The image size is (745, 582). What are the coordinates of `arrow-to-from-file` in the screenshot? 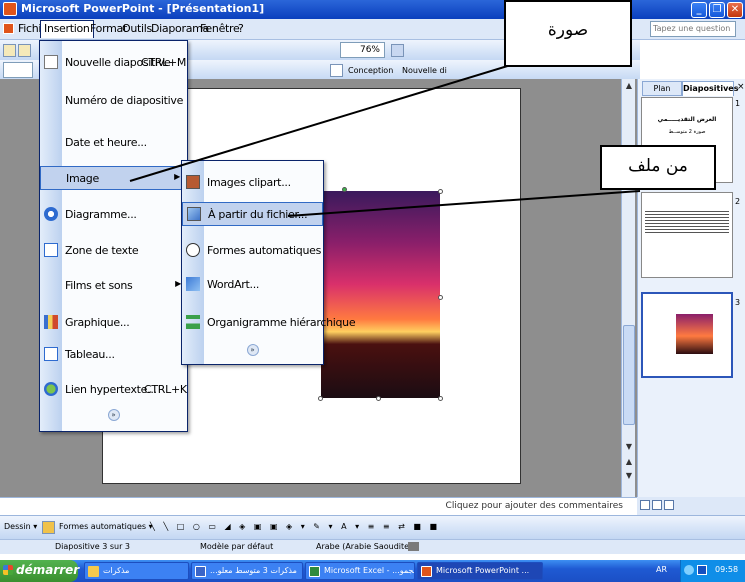 It's located at (464, 203).